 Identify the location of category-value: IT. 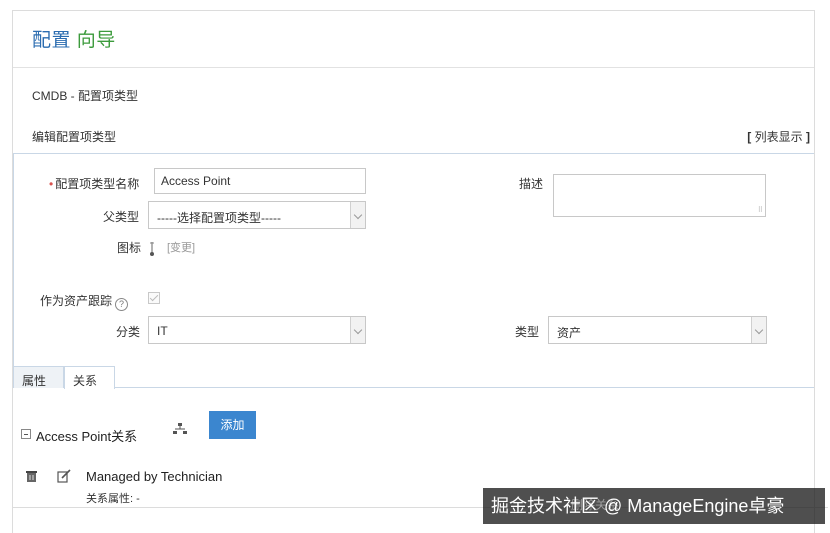
(162, 331).